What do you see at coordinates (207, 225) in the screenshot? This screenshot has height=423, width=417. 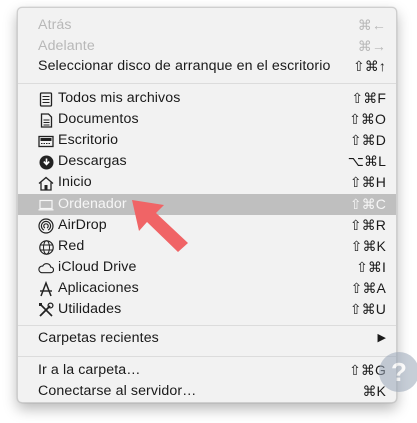 I see `menu-item-airdrop: AirDrop ⇧⌘R` at bounding box center [207, 225].